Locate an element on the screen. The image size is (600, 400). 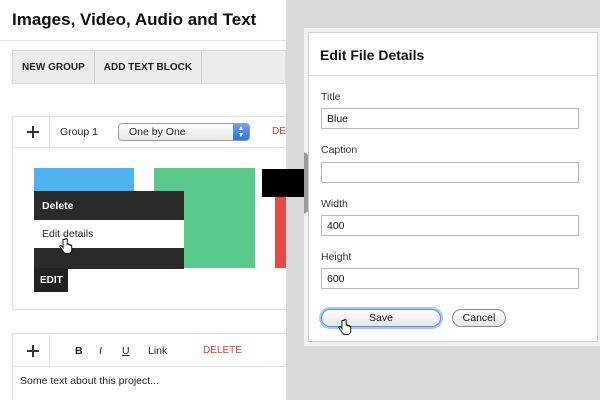
media-item-blue is located at coordinates (84, 180).